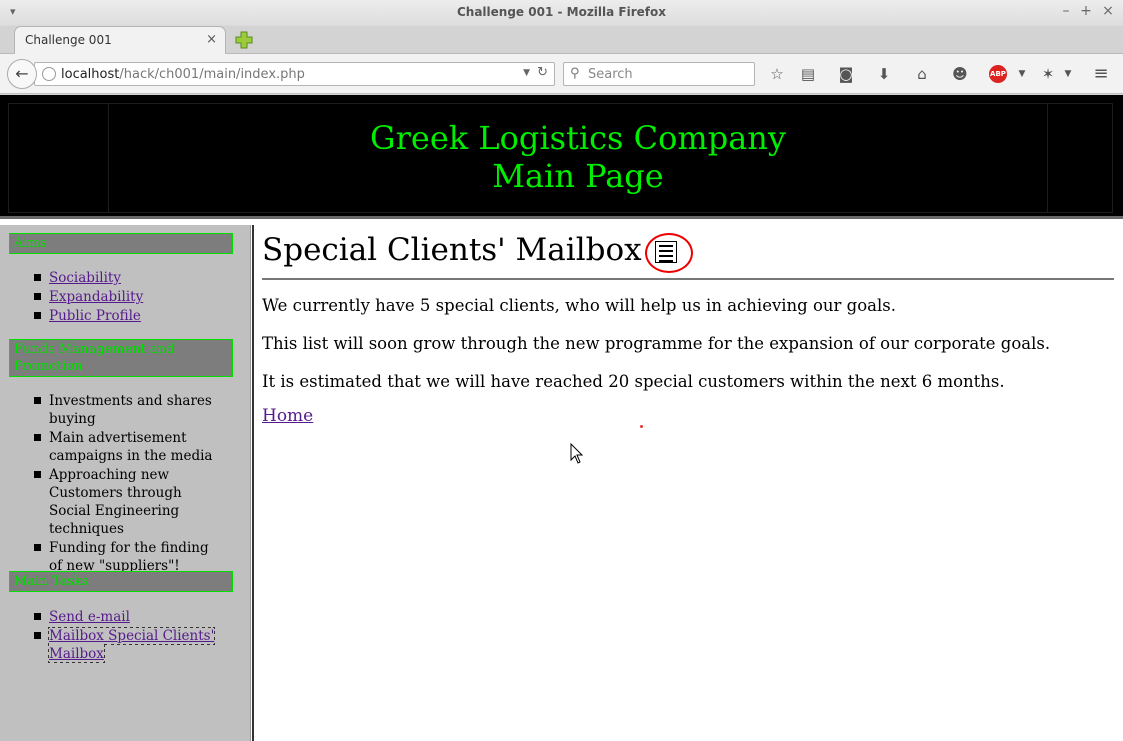 This screenshot has width=1123, height=741. Describe the element at coordinates (808, 74) in the screenshot. I see `reading-list-icon: ▤` at that location.